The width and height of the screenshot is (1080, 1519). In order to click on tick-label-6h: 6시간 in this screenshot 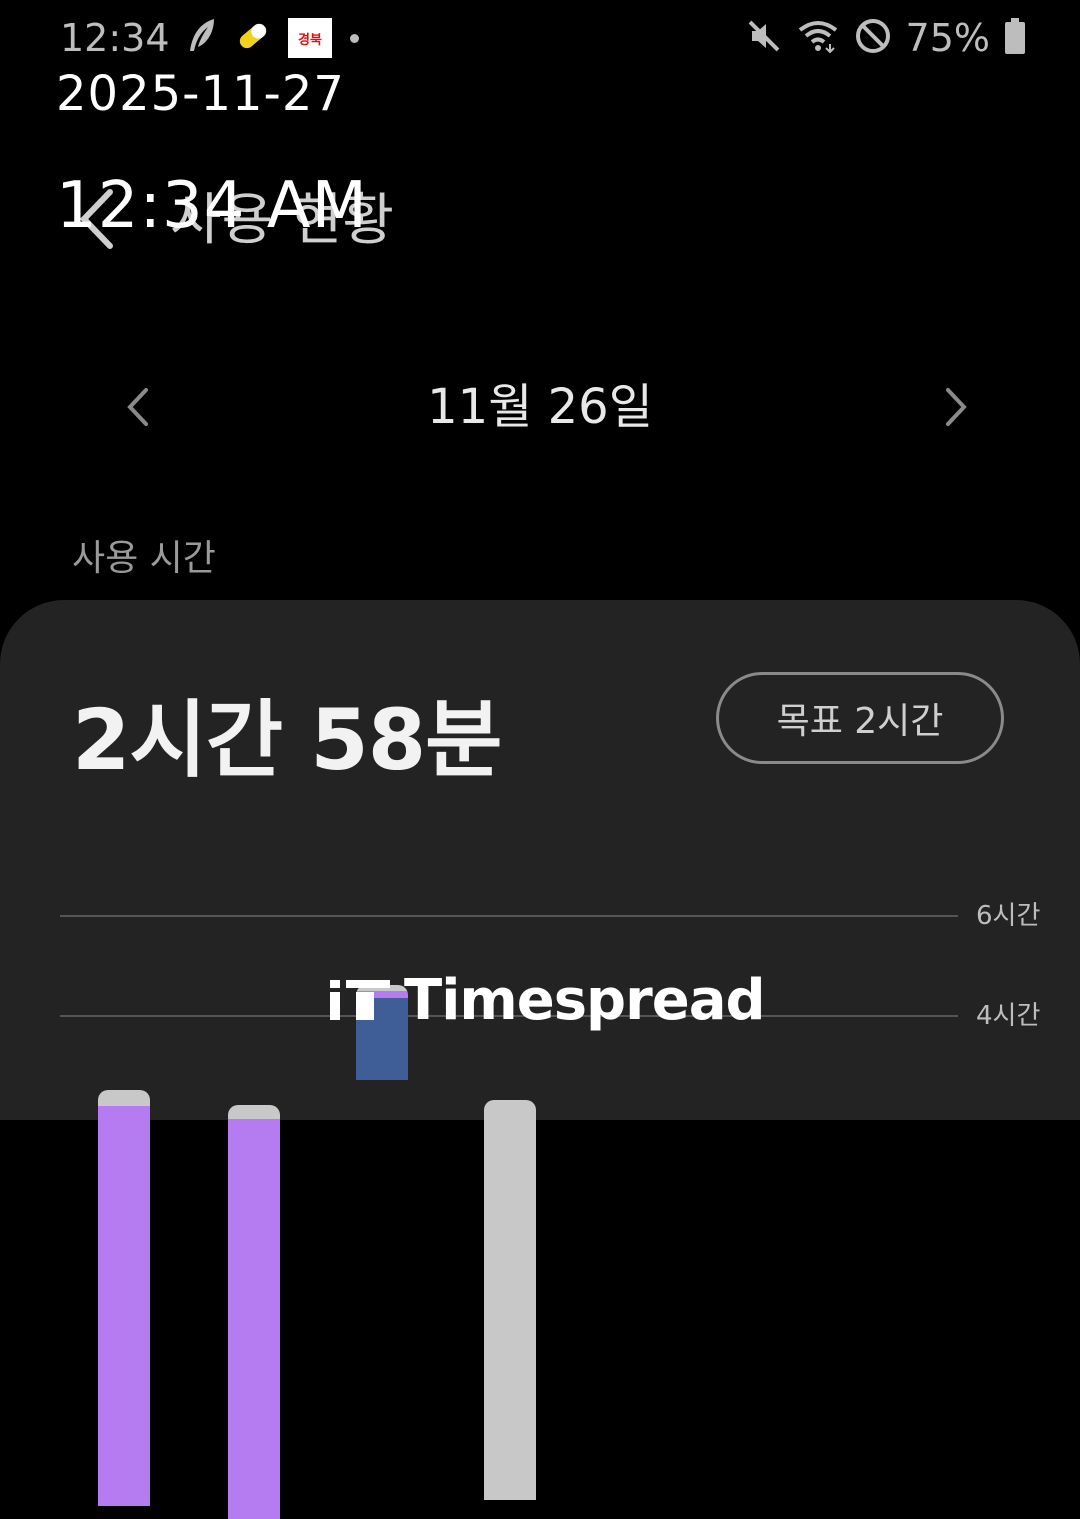, I will do `click(1008, 916)`.